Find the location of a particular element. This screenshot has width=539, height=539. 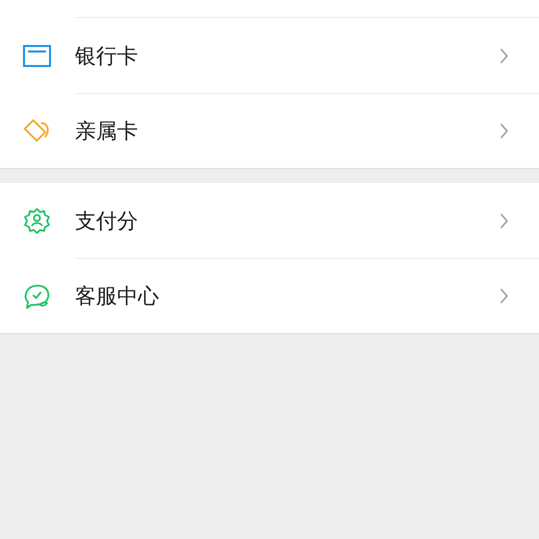

card-icon is located at coordinates (36, 55).